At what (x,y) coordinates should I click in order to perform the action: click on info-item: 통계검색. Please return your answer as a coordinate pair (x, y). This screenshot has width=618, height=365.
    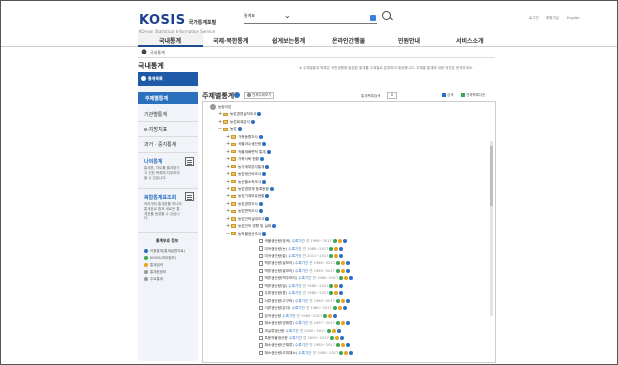
    Looking at the image, I should click on (153, 265).